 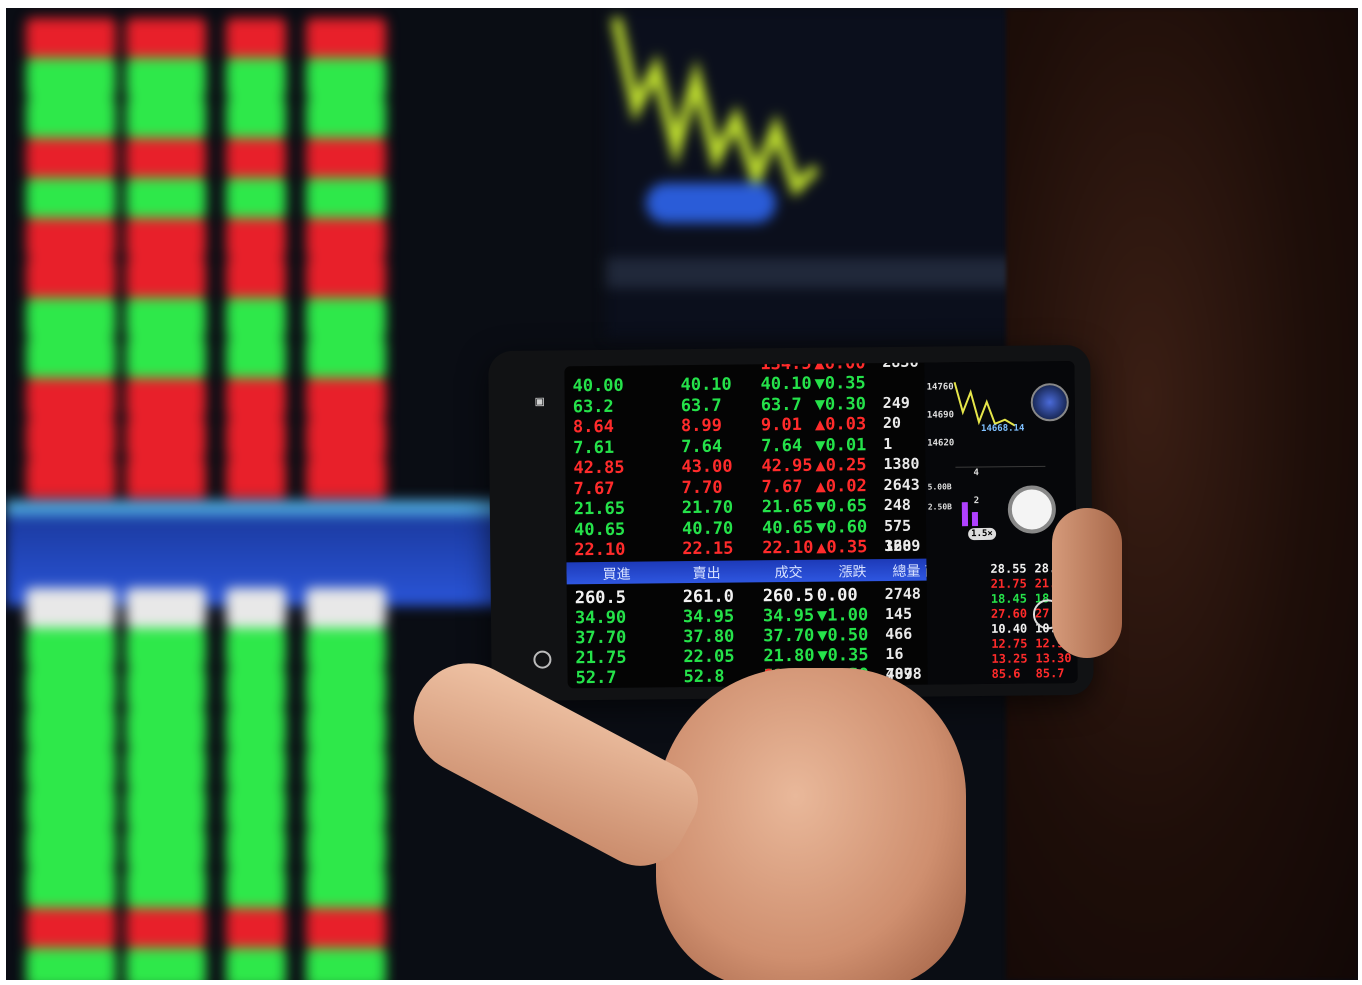 I want to click on quote-volume: 1380, so click(x=901, y=464).